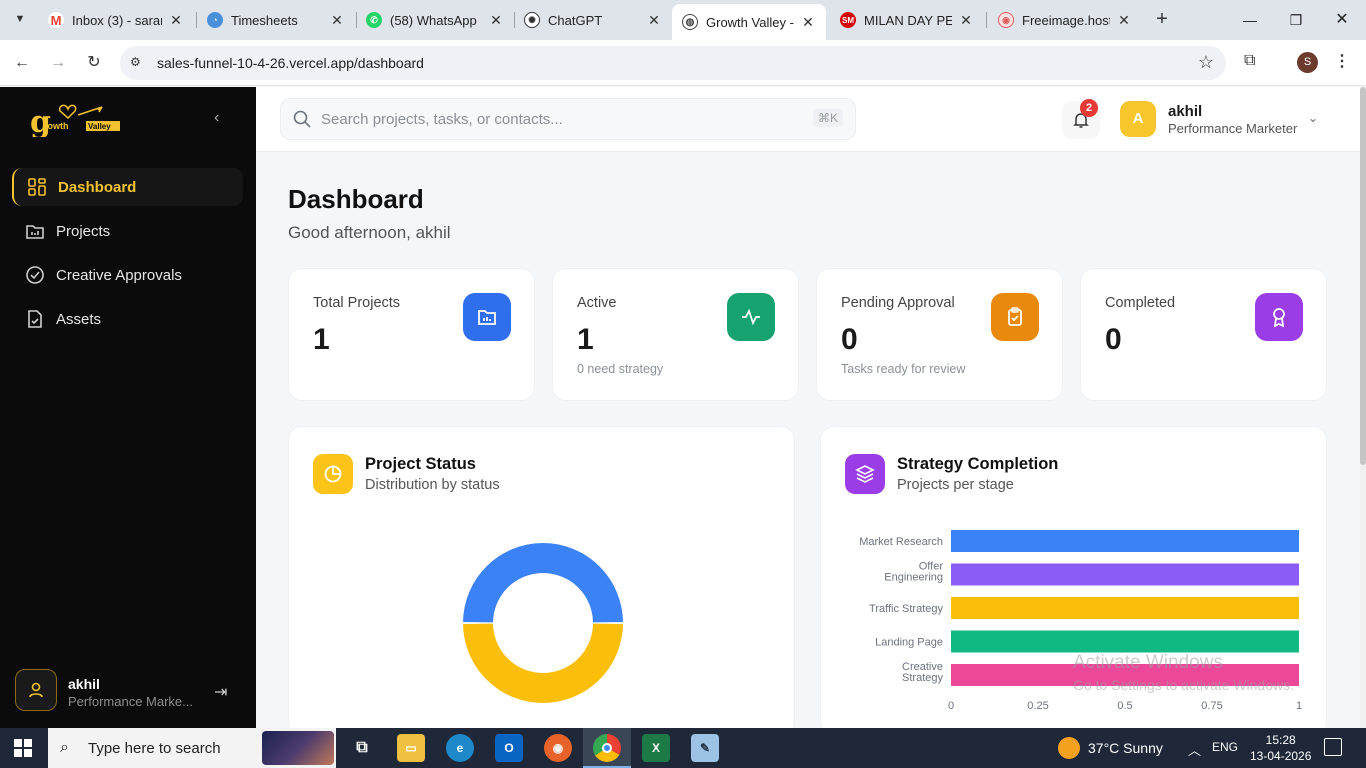 This screenshot has width=1366, height=768. I want to click on search-icon: ⌕, so click(64, 747).